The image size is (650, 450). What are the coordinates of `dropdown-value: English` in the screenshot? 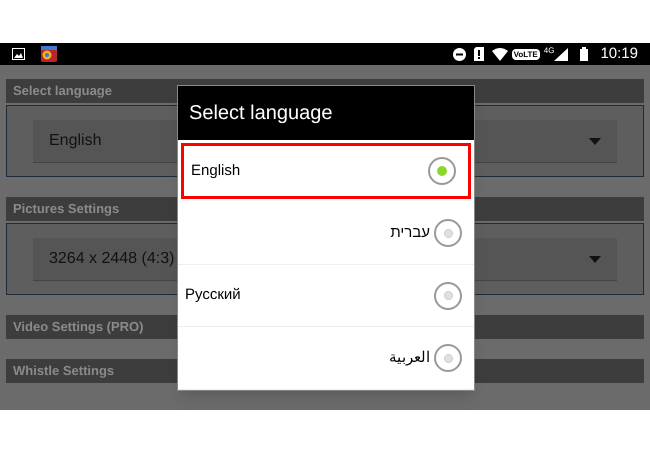 It's located at (75, 141).